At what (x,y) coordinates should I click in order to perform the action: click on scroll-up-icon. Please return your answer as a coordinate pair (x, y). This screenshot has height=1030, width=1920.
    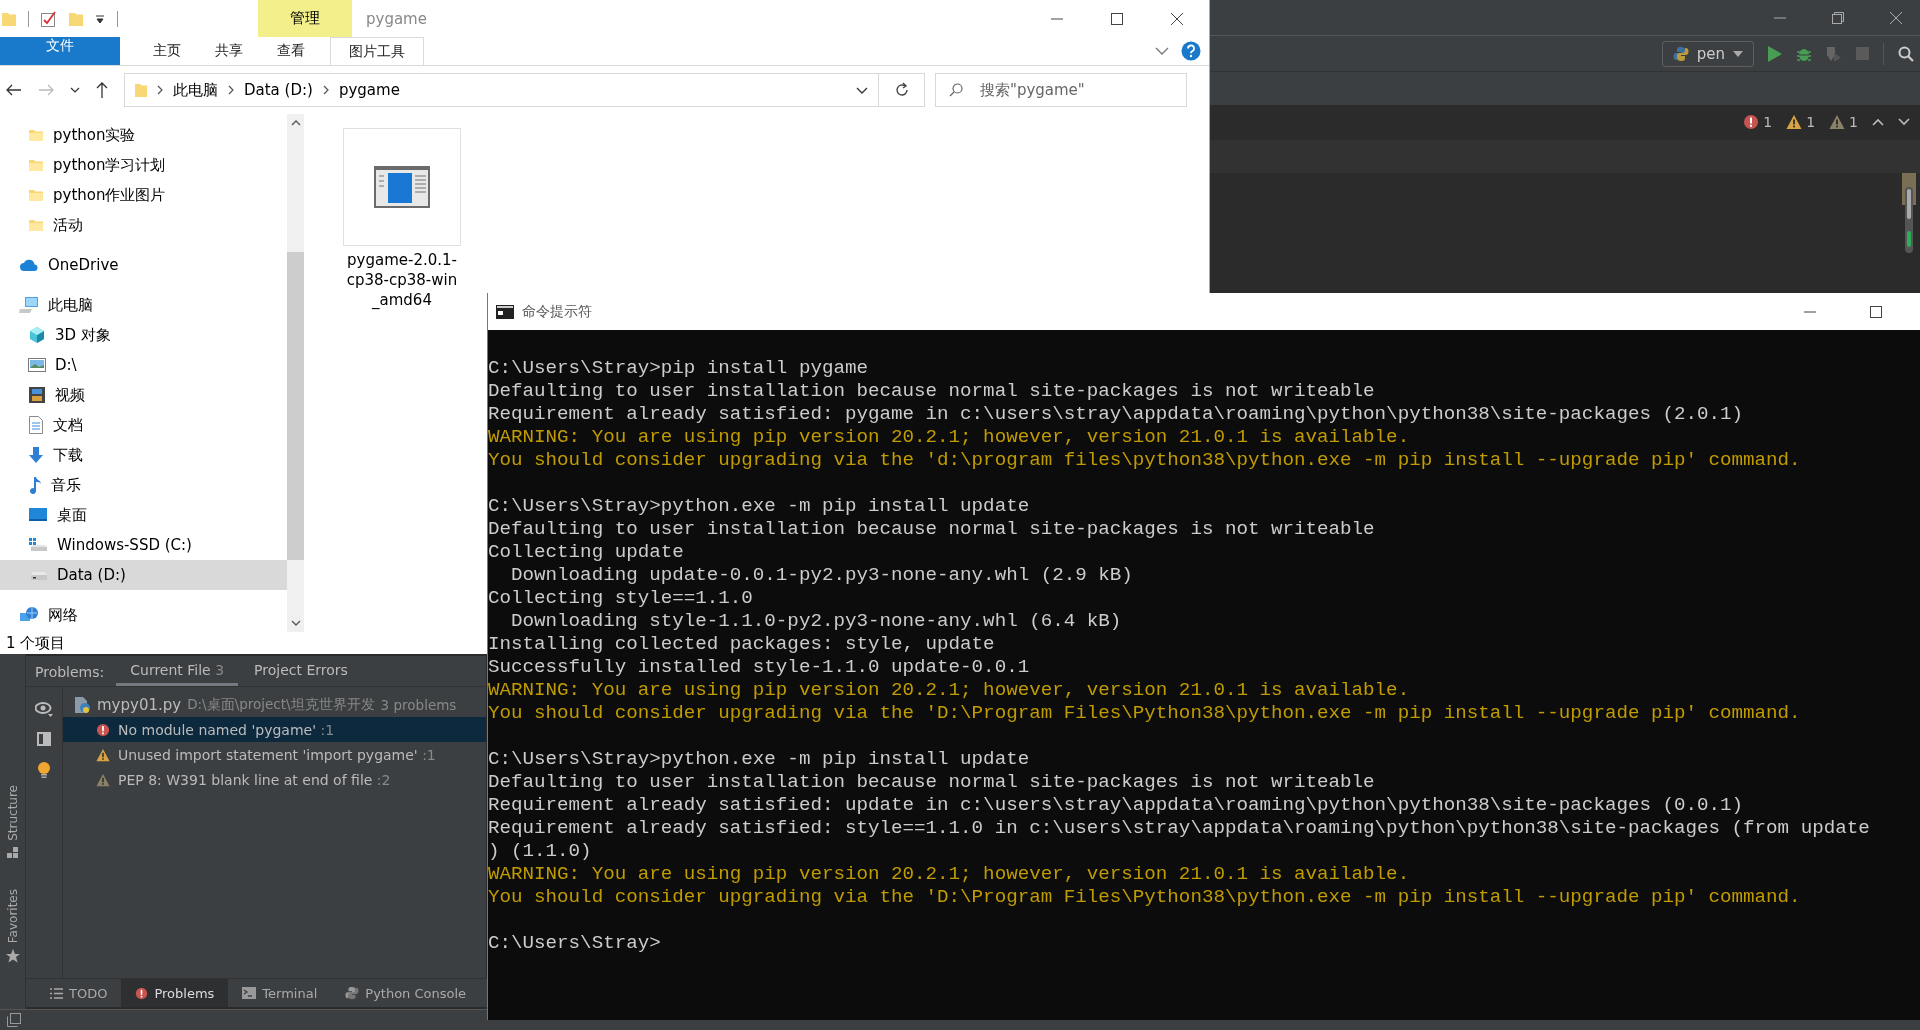
    Looking at the image, I should click on (295, 123).